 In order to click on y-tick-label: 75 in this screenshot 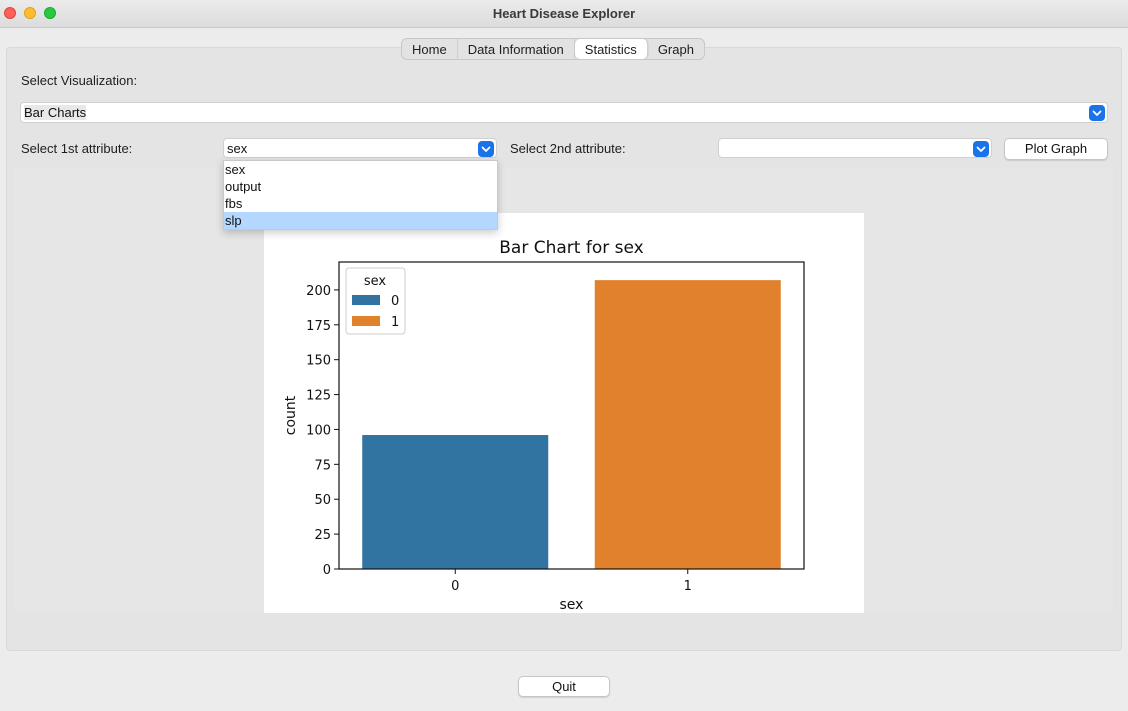, I will do `click(322, 465)`.